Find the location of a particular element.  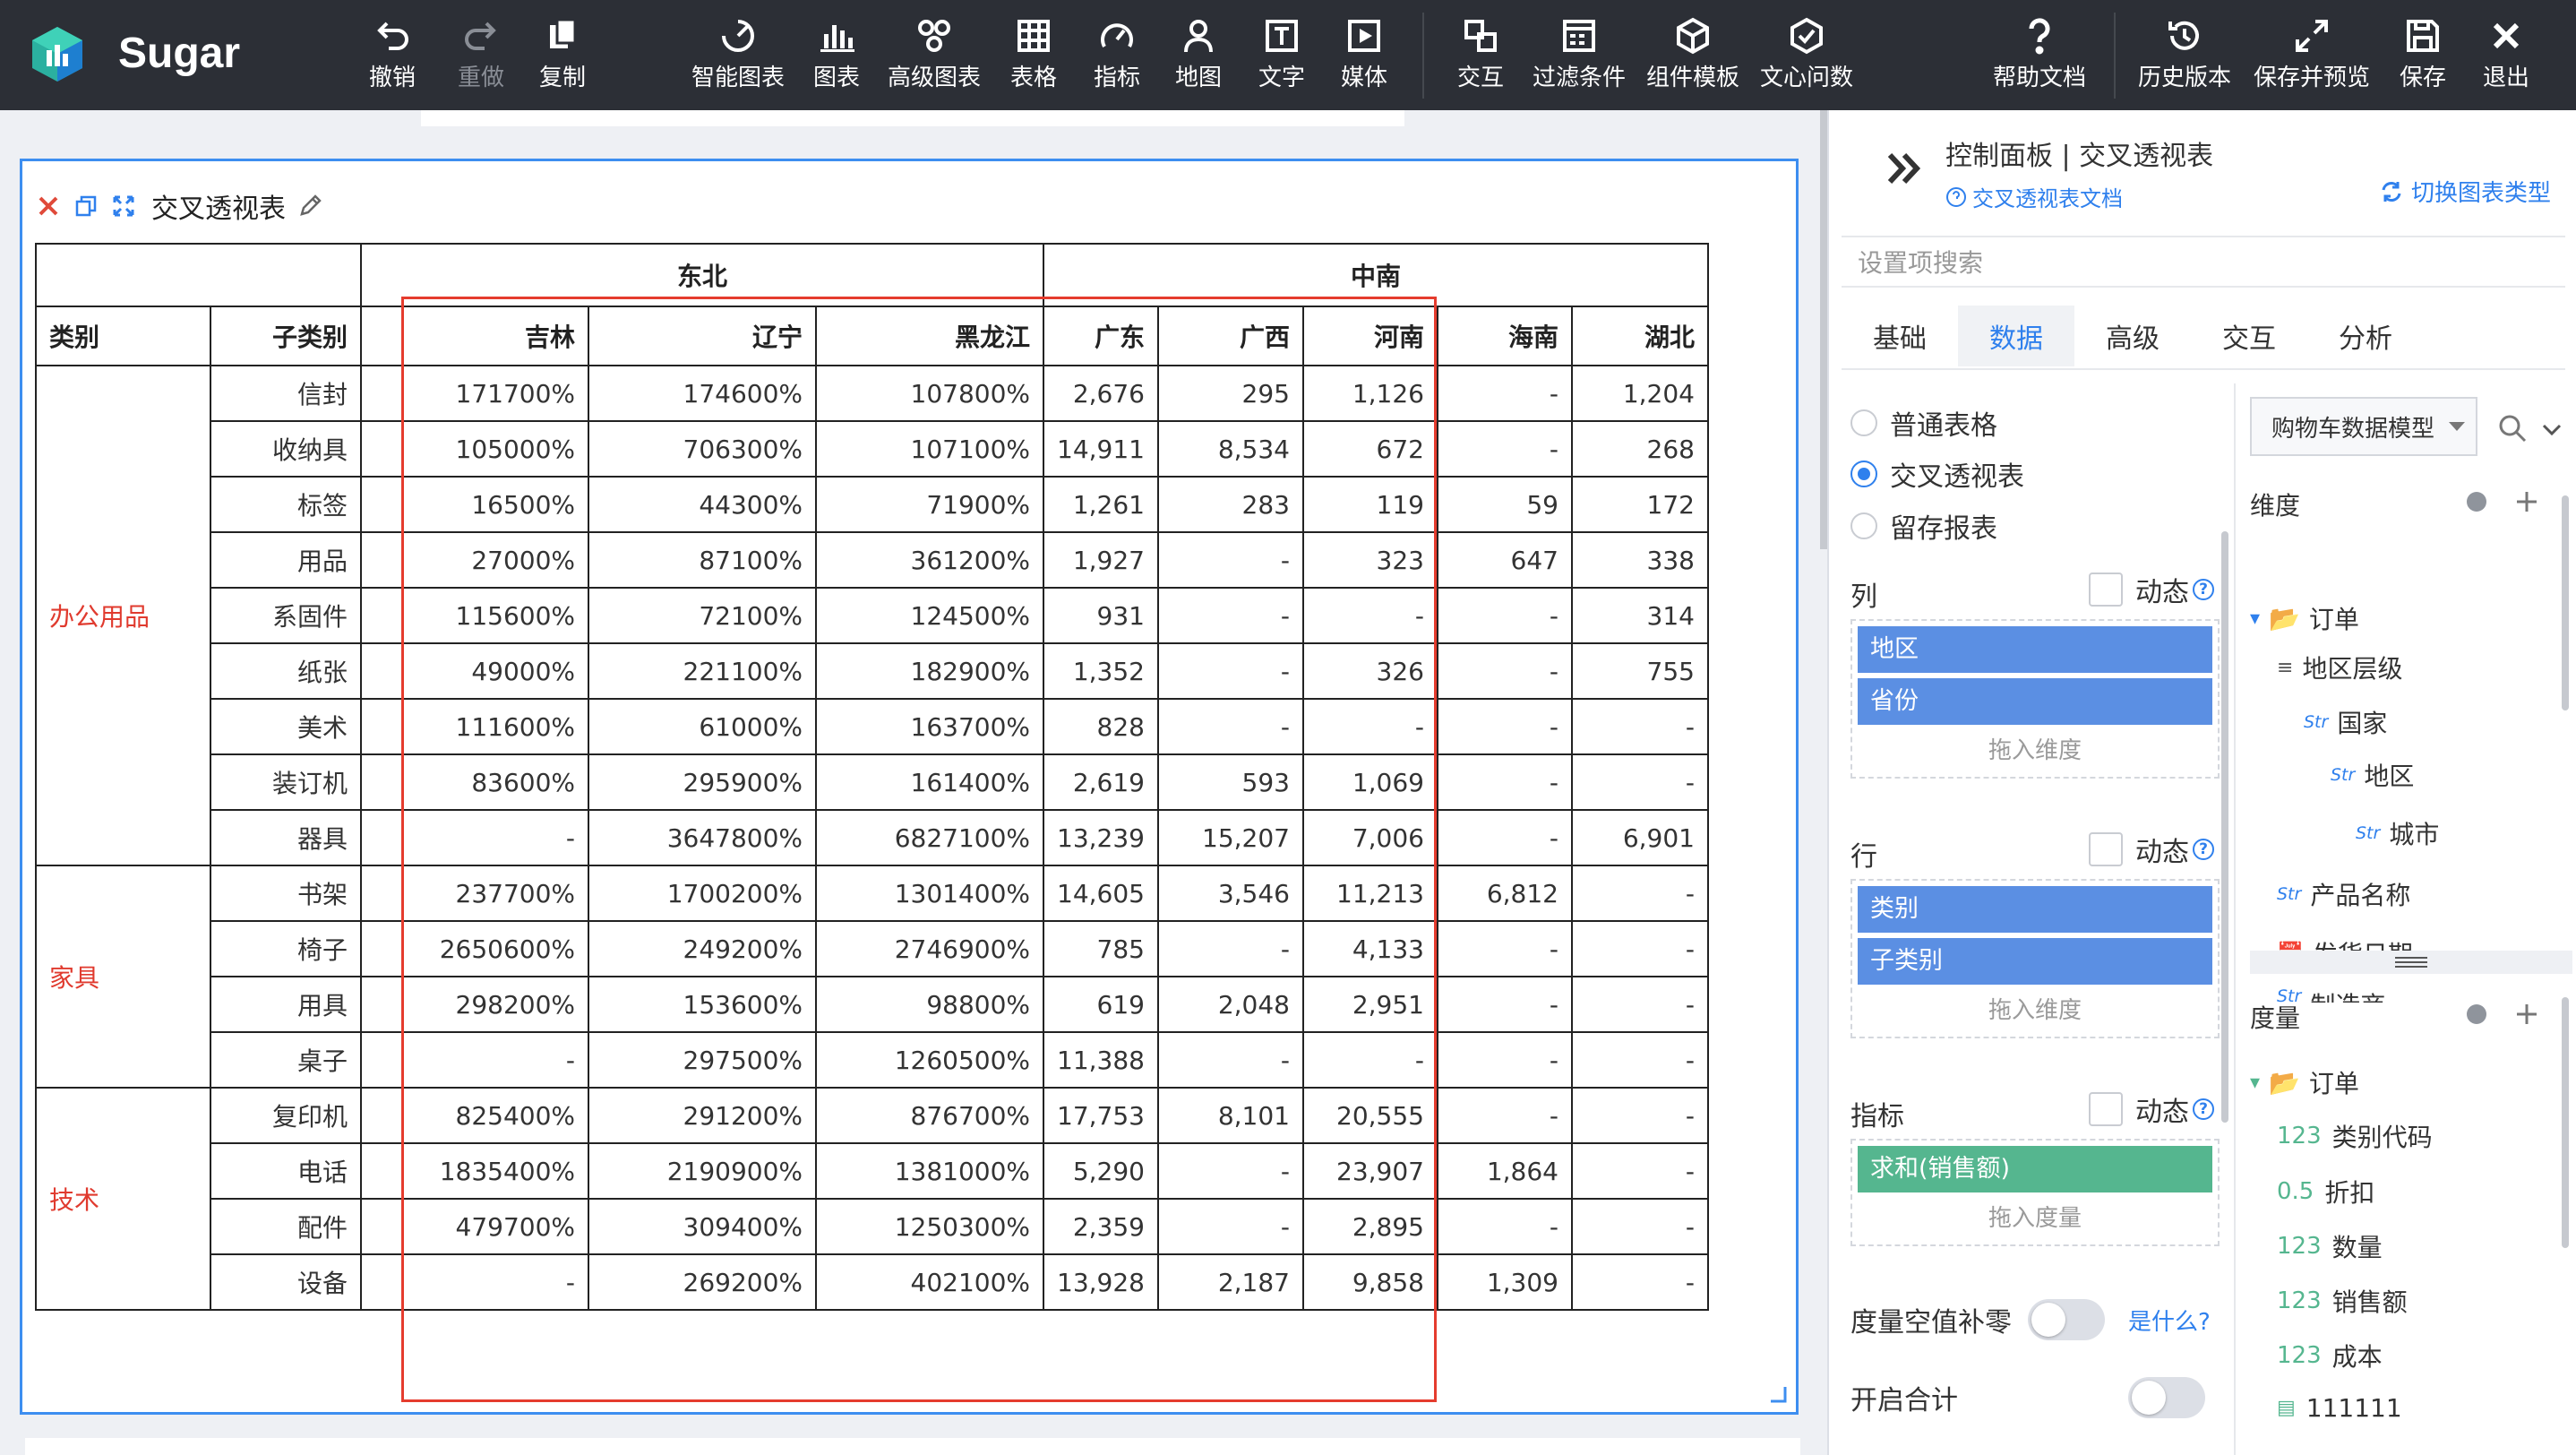

value-cell: 83600% is located at coordinates (474, 782).